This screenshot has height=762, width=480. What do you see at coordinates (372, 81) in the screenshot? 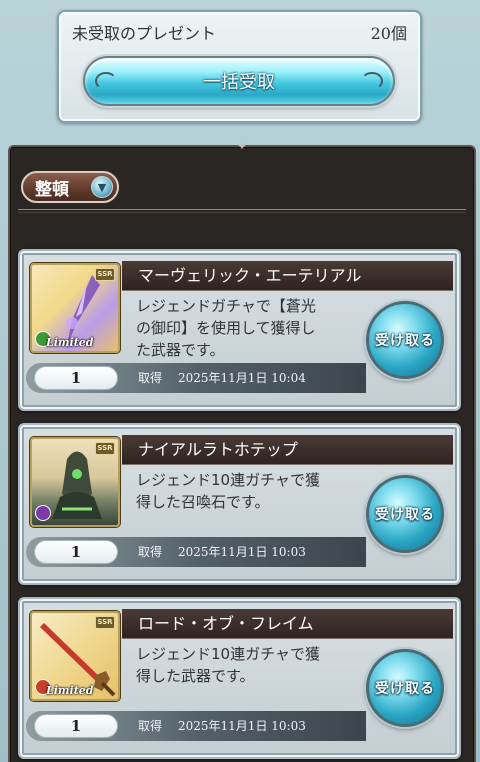
I see `ornament-right-icon` at bounding box center [372, 81].